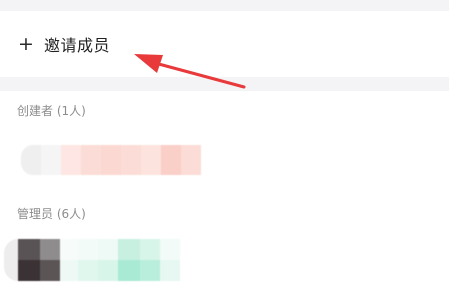 The image size is (449, 300). I want to click on admin-section-label: 管理员 (6人), so click(51, 214).